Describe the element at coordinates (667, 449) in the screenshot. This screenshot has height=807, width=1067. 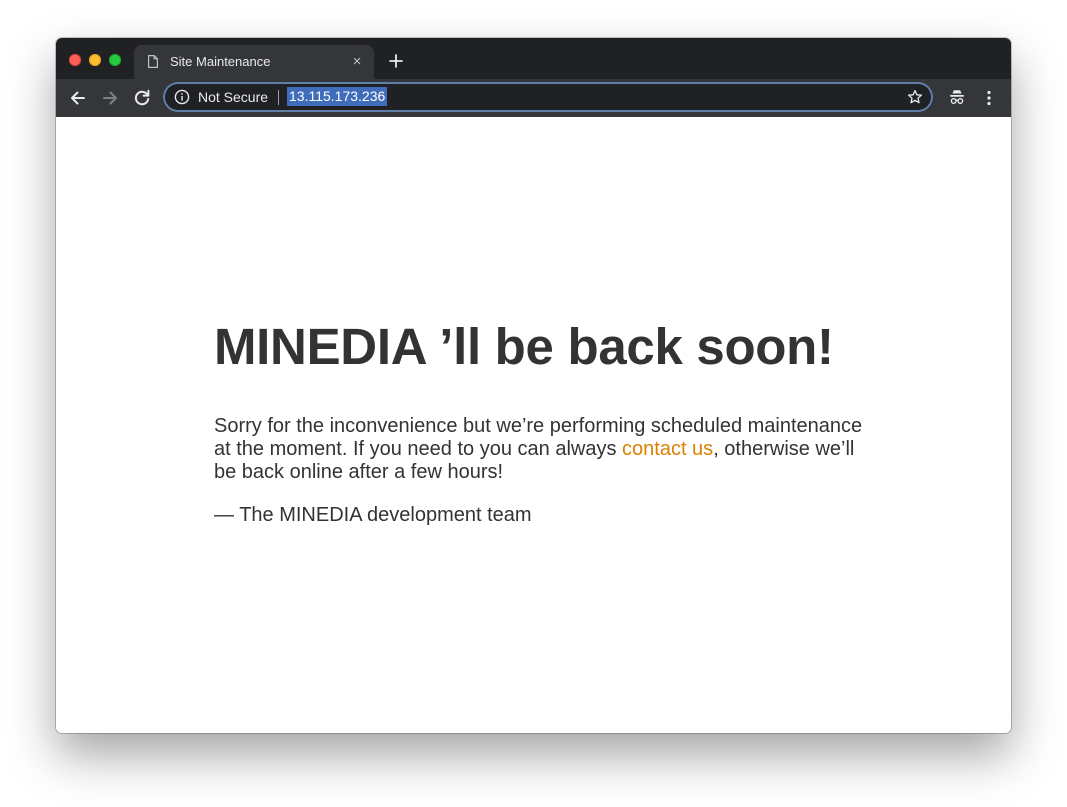
I see `contact-us-link: contact us` at that location.